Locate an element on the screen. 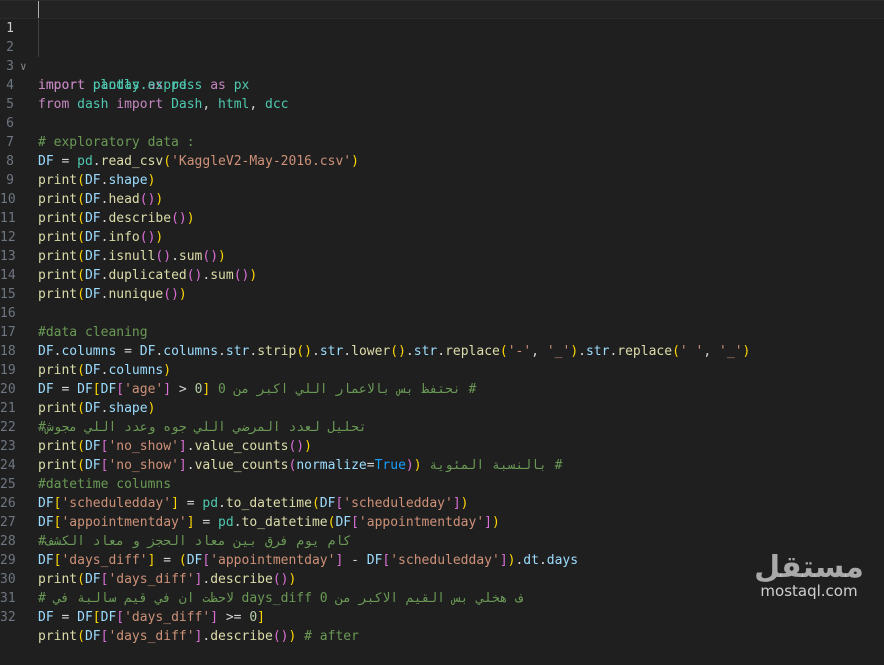  code-line-12: 12 print(DF.isnull().sum()) is located at coordinates (442, 236).